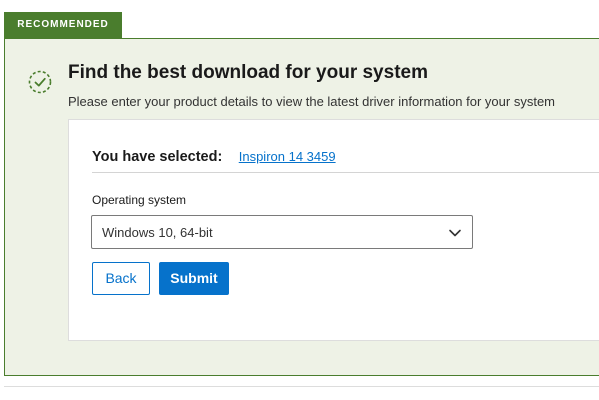 This screenshot has width=599, height=400. What do you see at coordinates (301, 386) in the screenshot?
I see `bottom-divider` at bounding box center [301, 386].